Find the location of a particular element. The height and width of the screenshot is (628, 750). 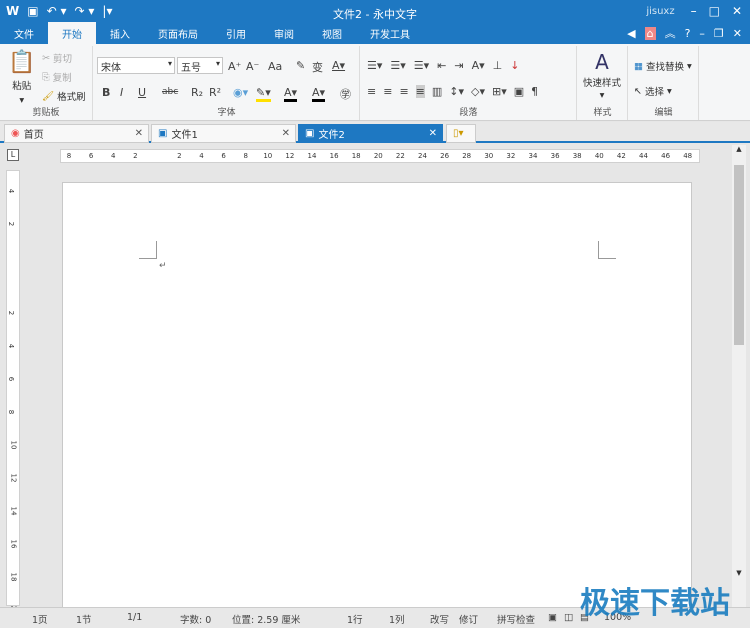

paragraph-label: 段落 is located at coordinates (468, 113).